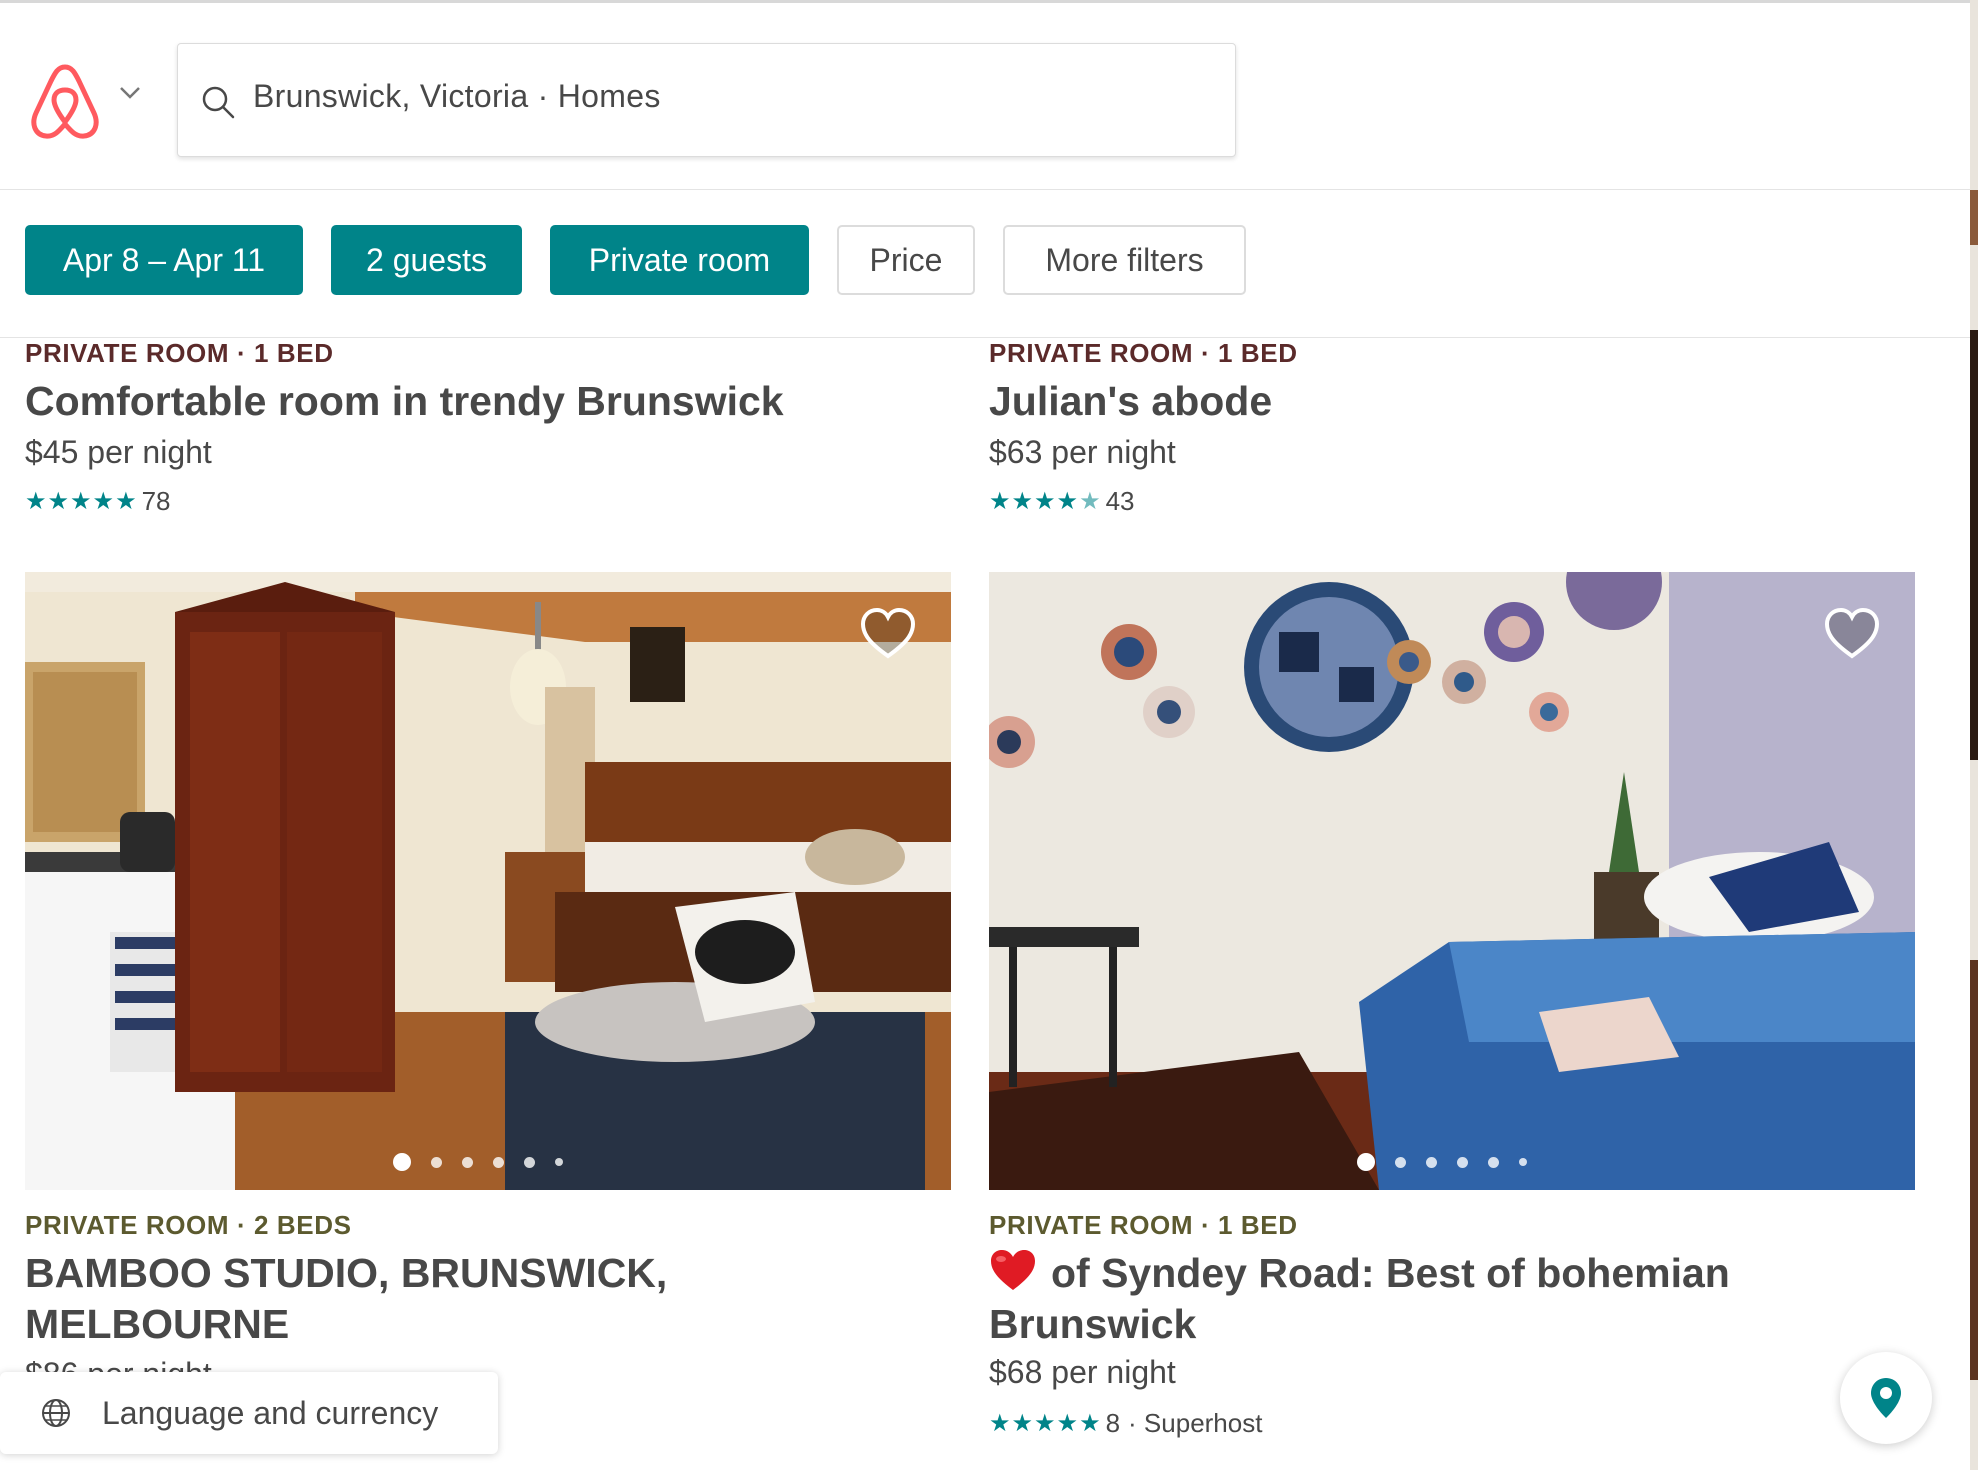 This screenshot has width=1978, height=1470. I want to click on search-input: Brunswick, Victoria · Homes, so click(706, 100).